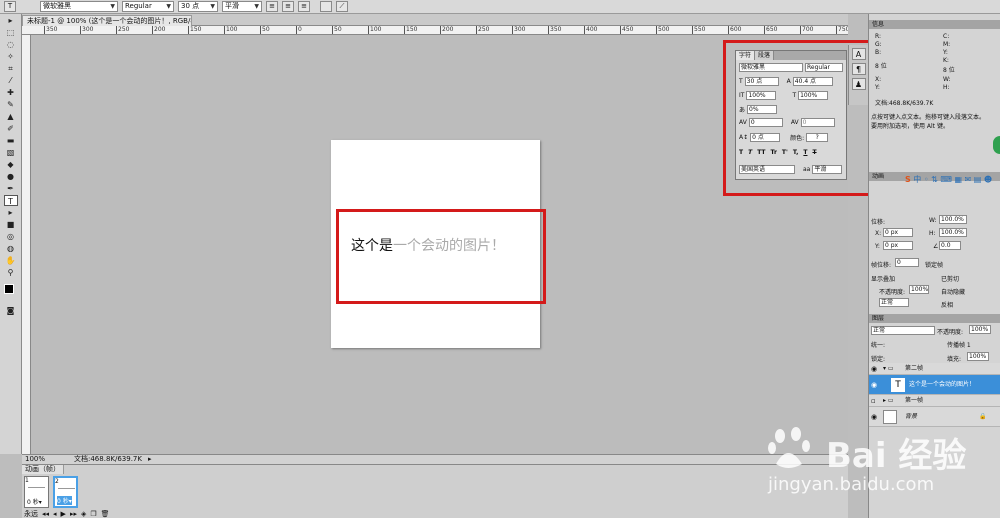  I want to click on magic-wand-icon: ✧, so click(11, 56).